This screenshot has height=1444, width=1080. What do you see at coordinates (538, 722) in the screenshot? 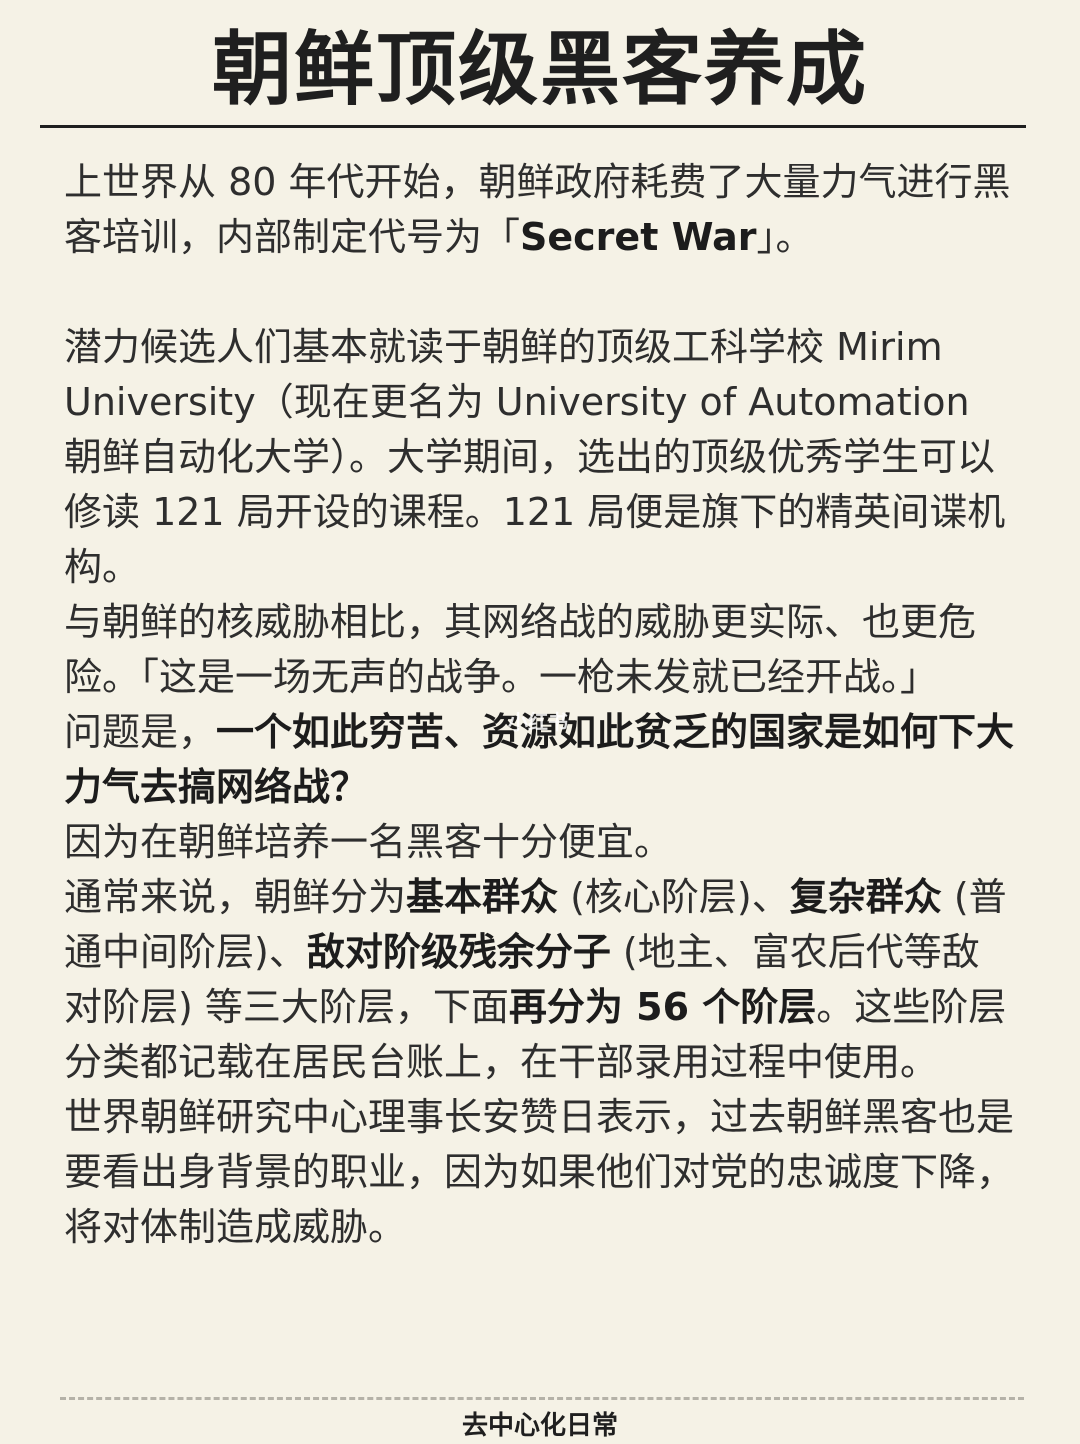
I see `watermark-logo: 小红书` at bounding box center [538, 722].